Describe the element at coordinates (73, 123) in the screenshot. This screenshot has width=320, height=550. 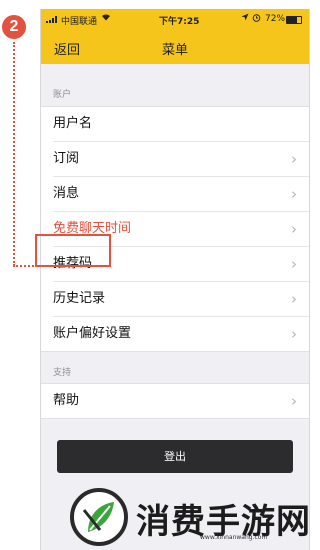
I see `menu-item-label: 用户名` at that location.